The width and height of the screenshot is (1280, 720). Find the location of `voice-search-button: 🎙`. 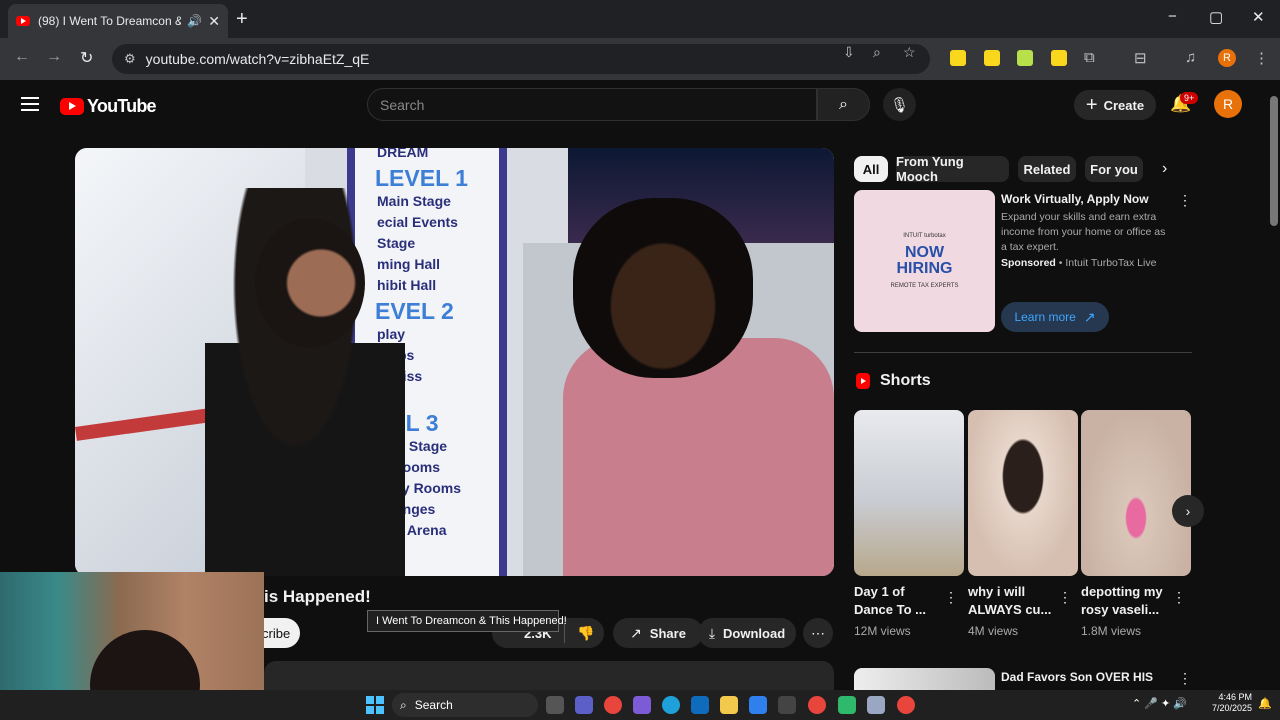

voice-search-button: 🎙 is located at coordinates (899, 104).